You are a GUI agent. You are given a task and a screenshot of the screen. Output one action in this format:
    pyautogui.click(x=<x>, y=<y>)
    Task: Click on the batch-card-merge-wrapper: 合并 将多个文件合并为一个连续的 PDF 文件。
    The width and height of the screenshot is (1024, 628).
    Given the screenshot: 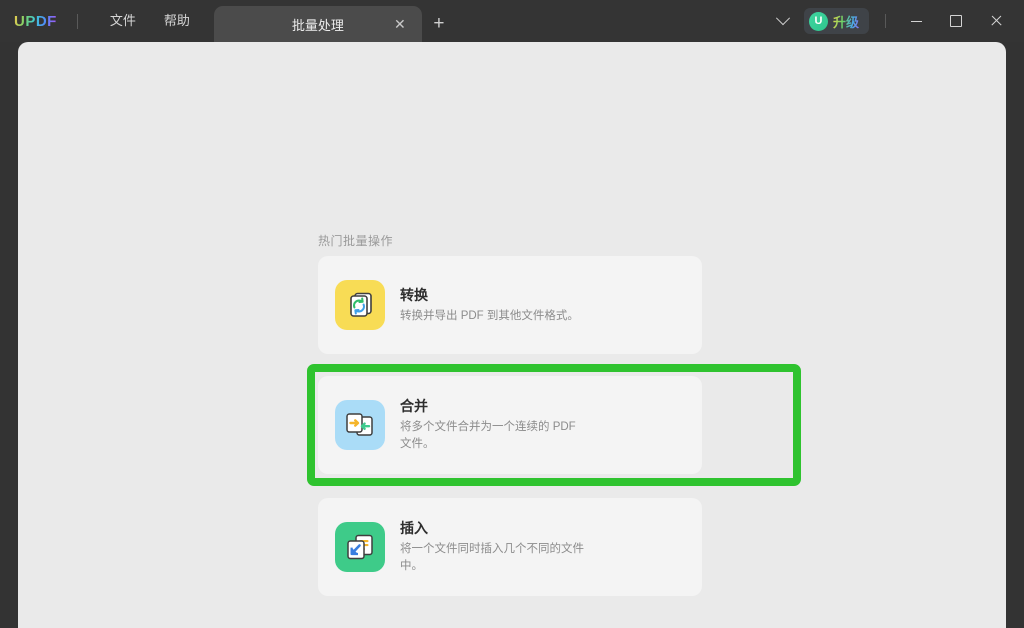 What is the action you would take?
    pyautogui.click(x=554, y=425)
    